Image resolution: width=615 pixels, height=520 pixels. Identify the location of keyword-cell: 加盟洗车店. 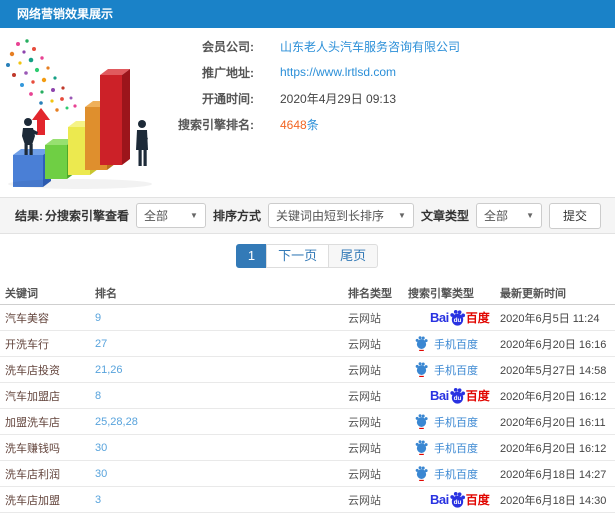
(32, 422).